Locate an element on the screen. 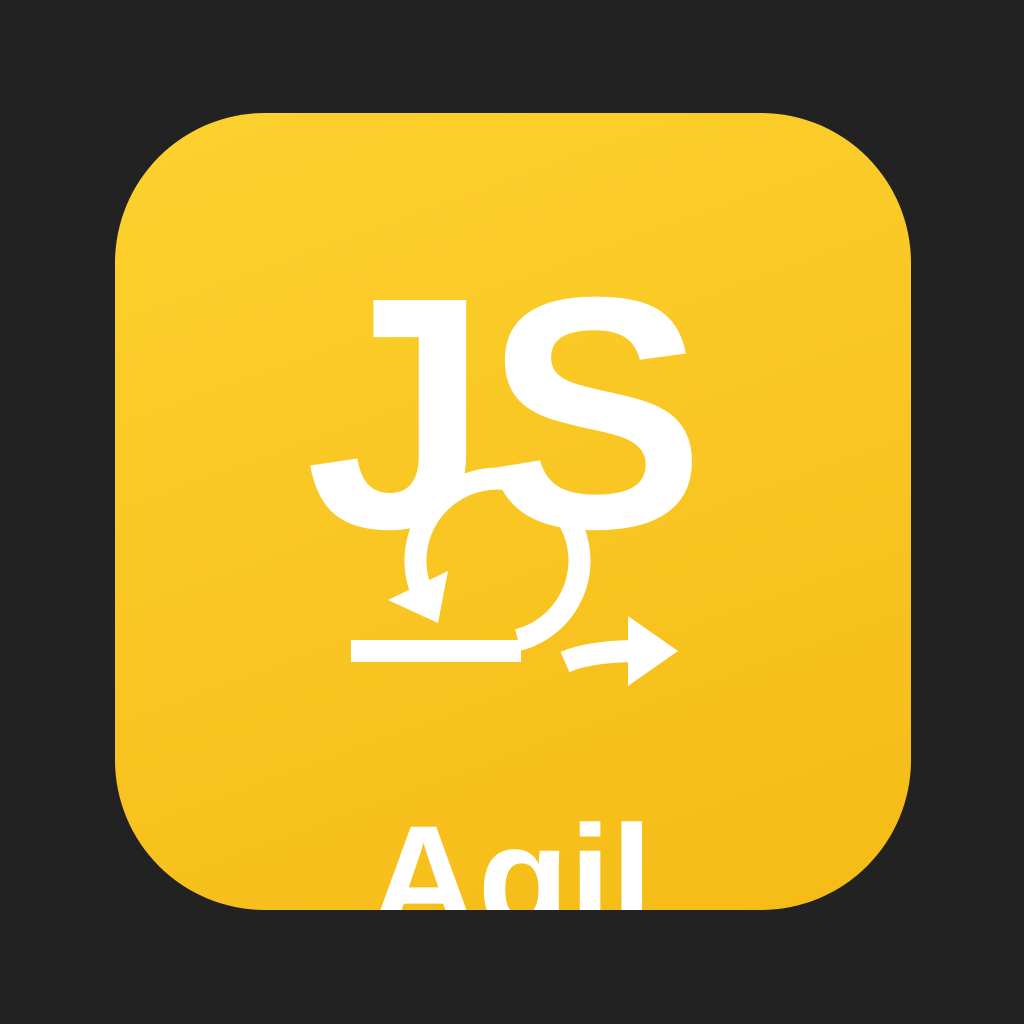 The height and width of the screenshot is (1024, 1024). forward-arrowhead is located at coordinates (653, 651).